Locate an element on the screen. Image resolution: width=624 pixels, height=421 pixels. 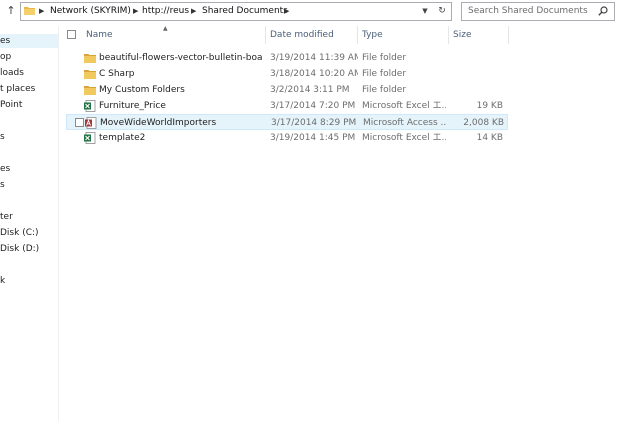
column-header-type: Type is located at coordinates (404, 35).